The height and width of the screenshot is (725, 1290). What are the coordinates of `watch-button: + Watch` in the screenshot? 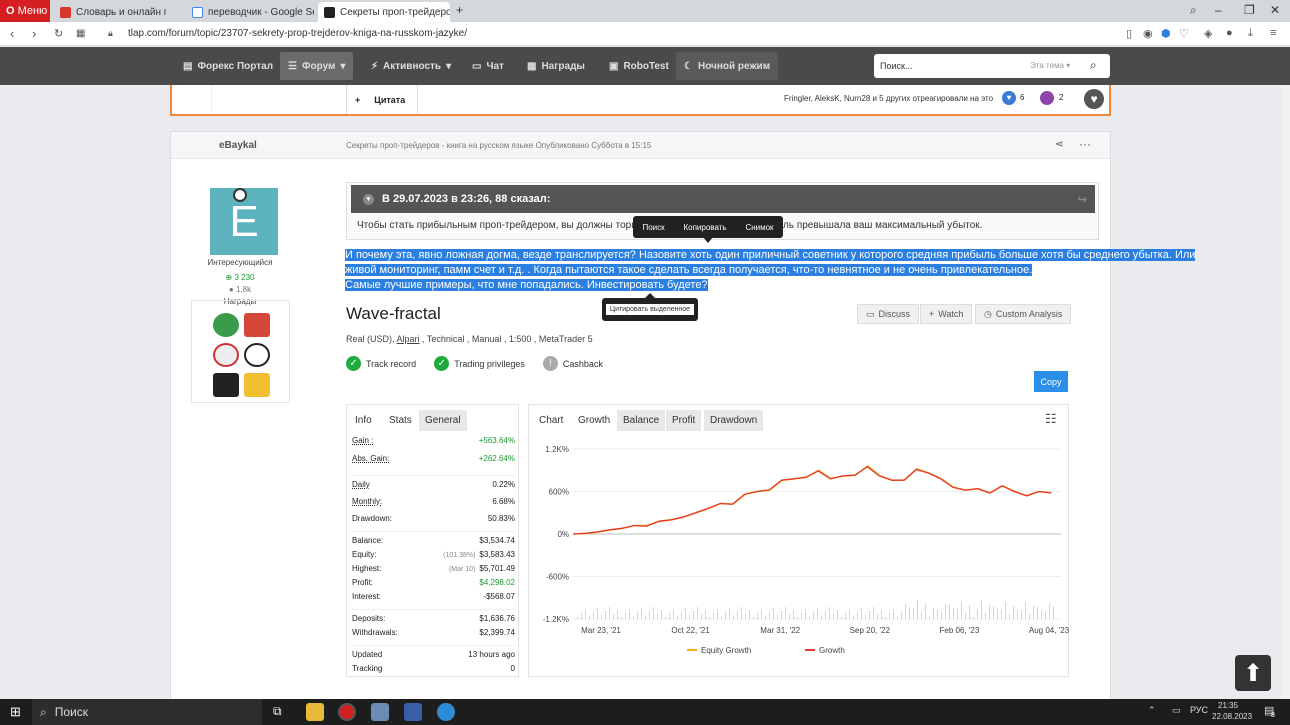 It's located at (946, 314).